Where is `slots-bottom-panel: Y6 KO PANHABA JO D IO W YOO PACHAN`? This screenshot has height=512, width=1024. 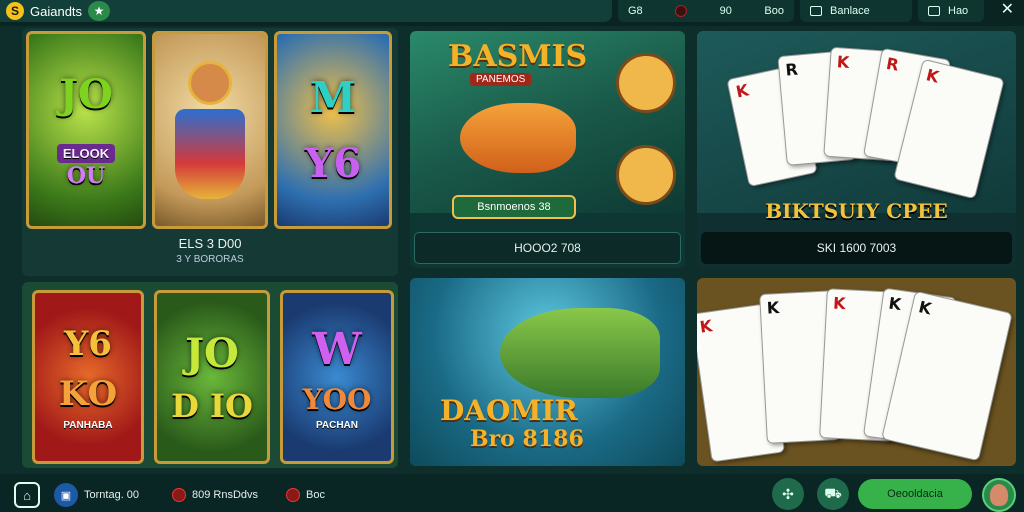 slots-bottom-panel: Y6 KO PANHABA JO D IO W YOO PACHAN is located at coordinates (210, 375).